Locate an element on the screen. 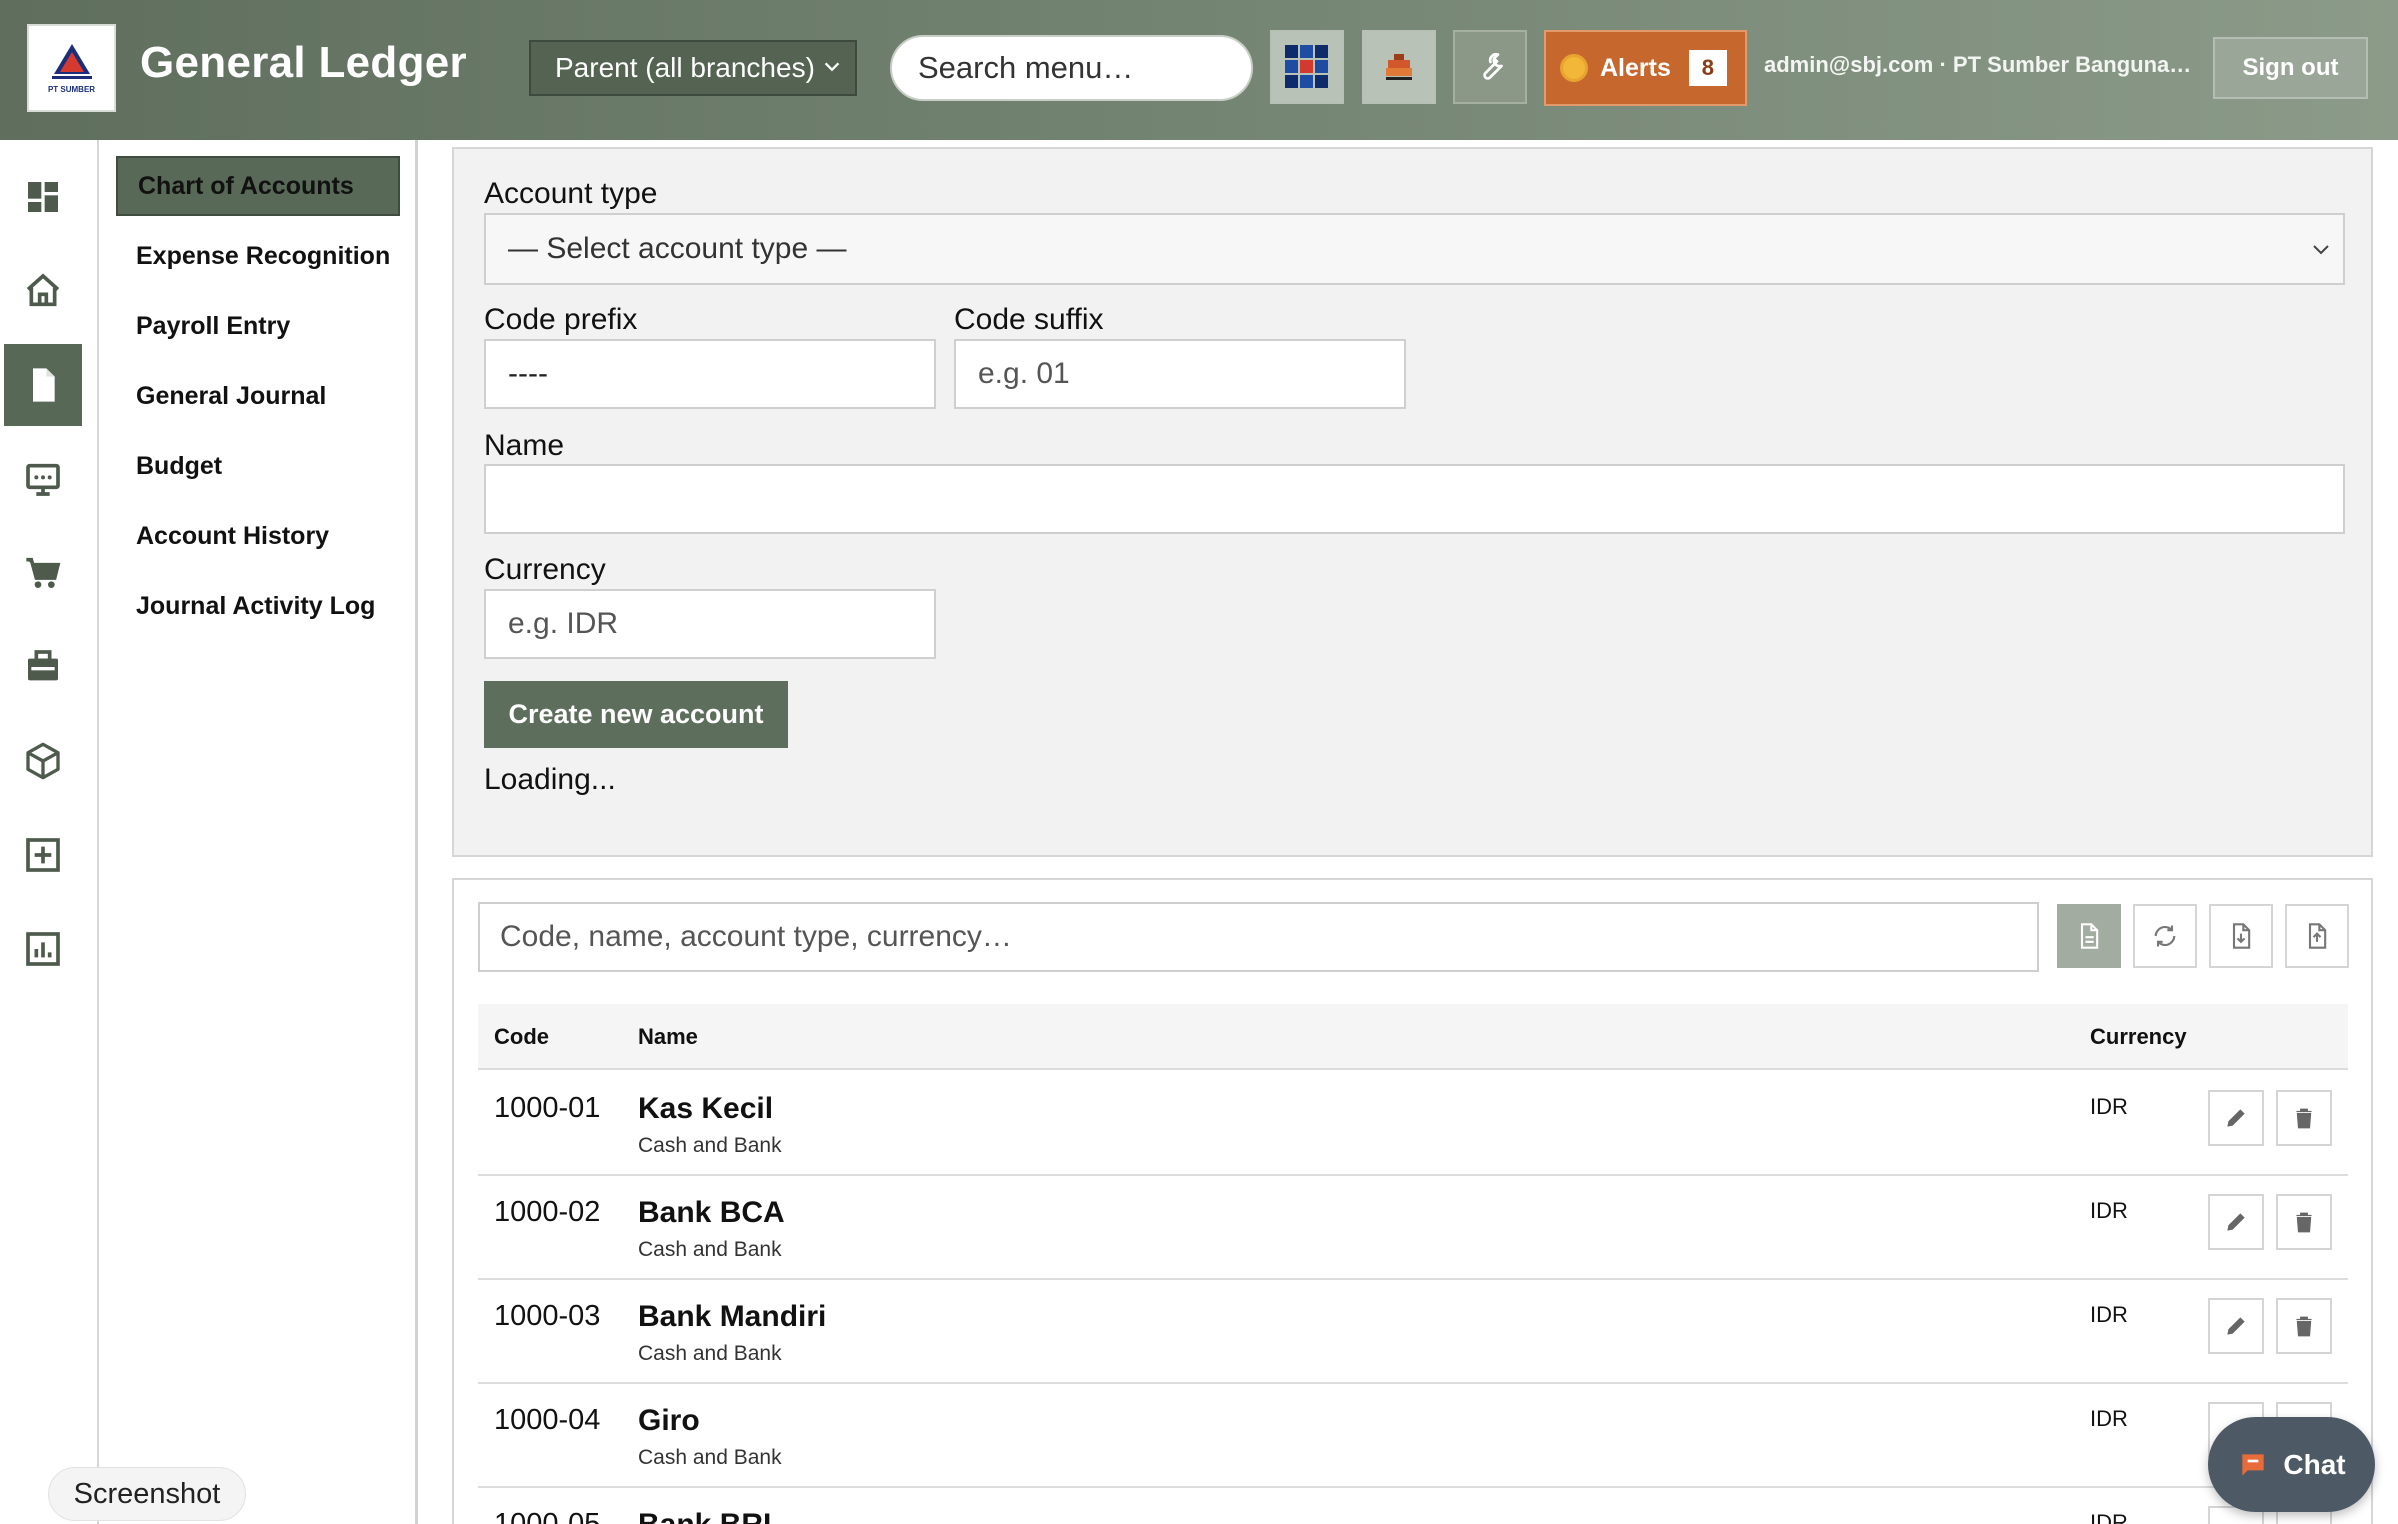 This screenshot has height=1524, width=2398. subnav-item-chart-of-accounts: Chart of Accounts is located at coordinates (258, 186).